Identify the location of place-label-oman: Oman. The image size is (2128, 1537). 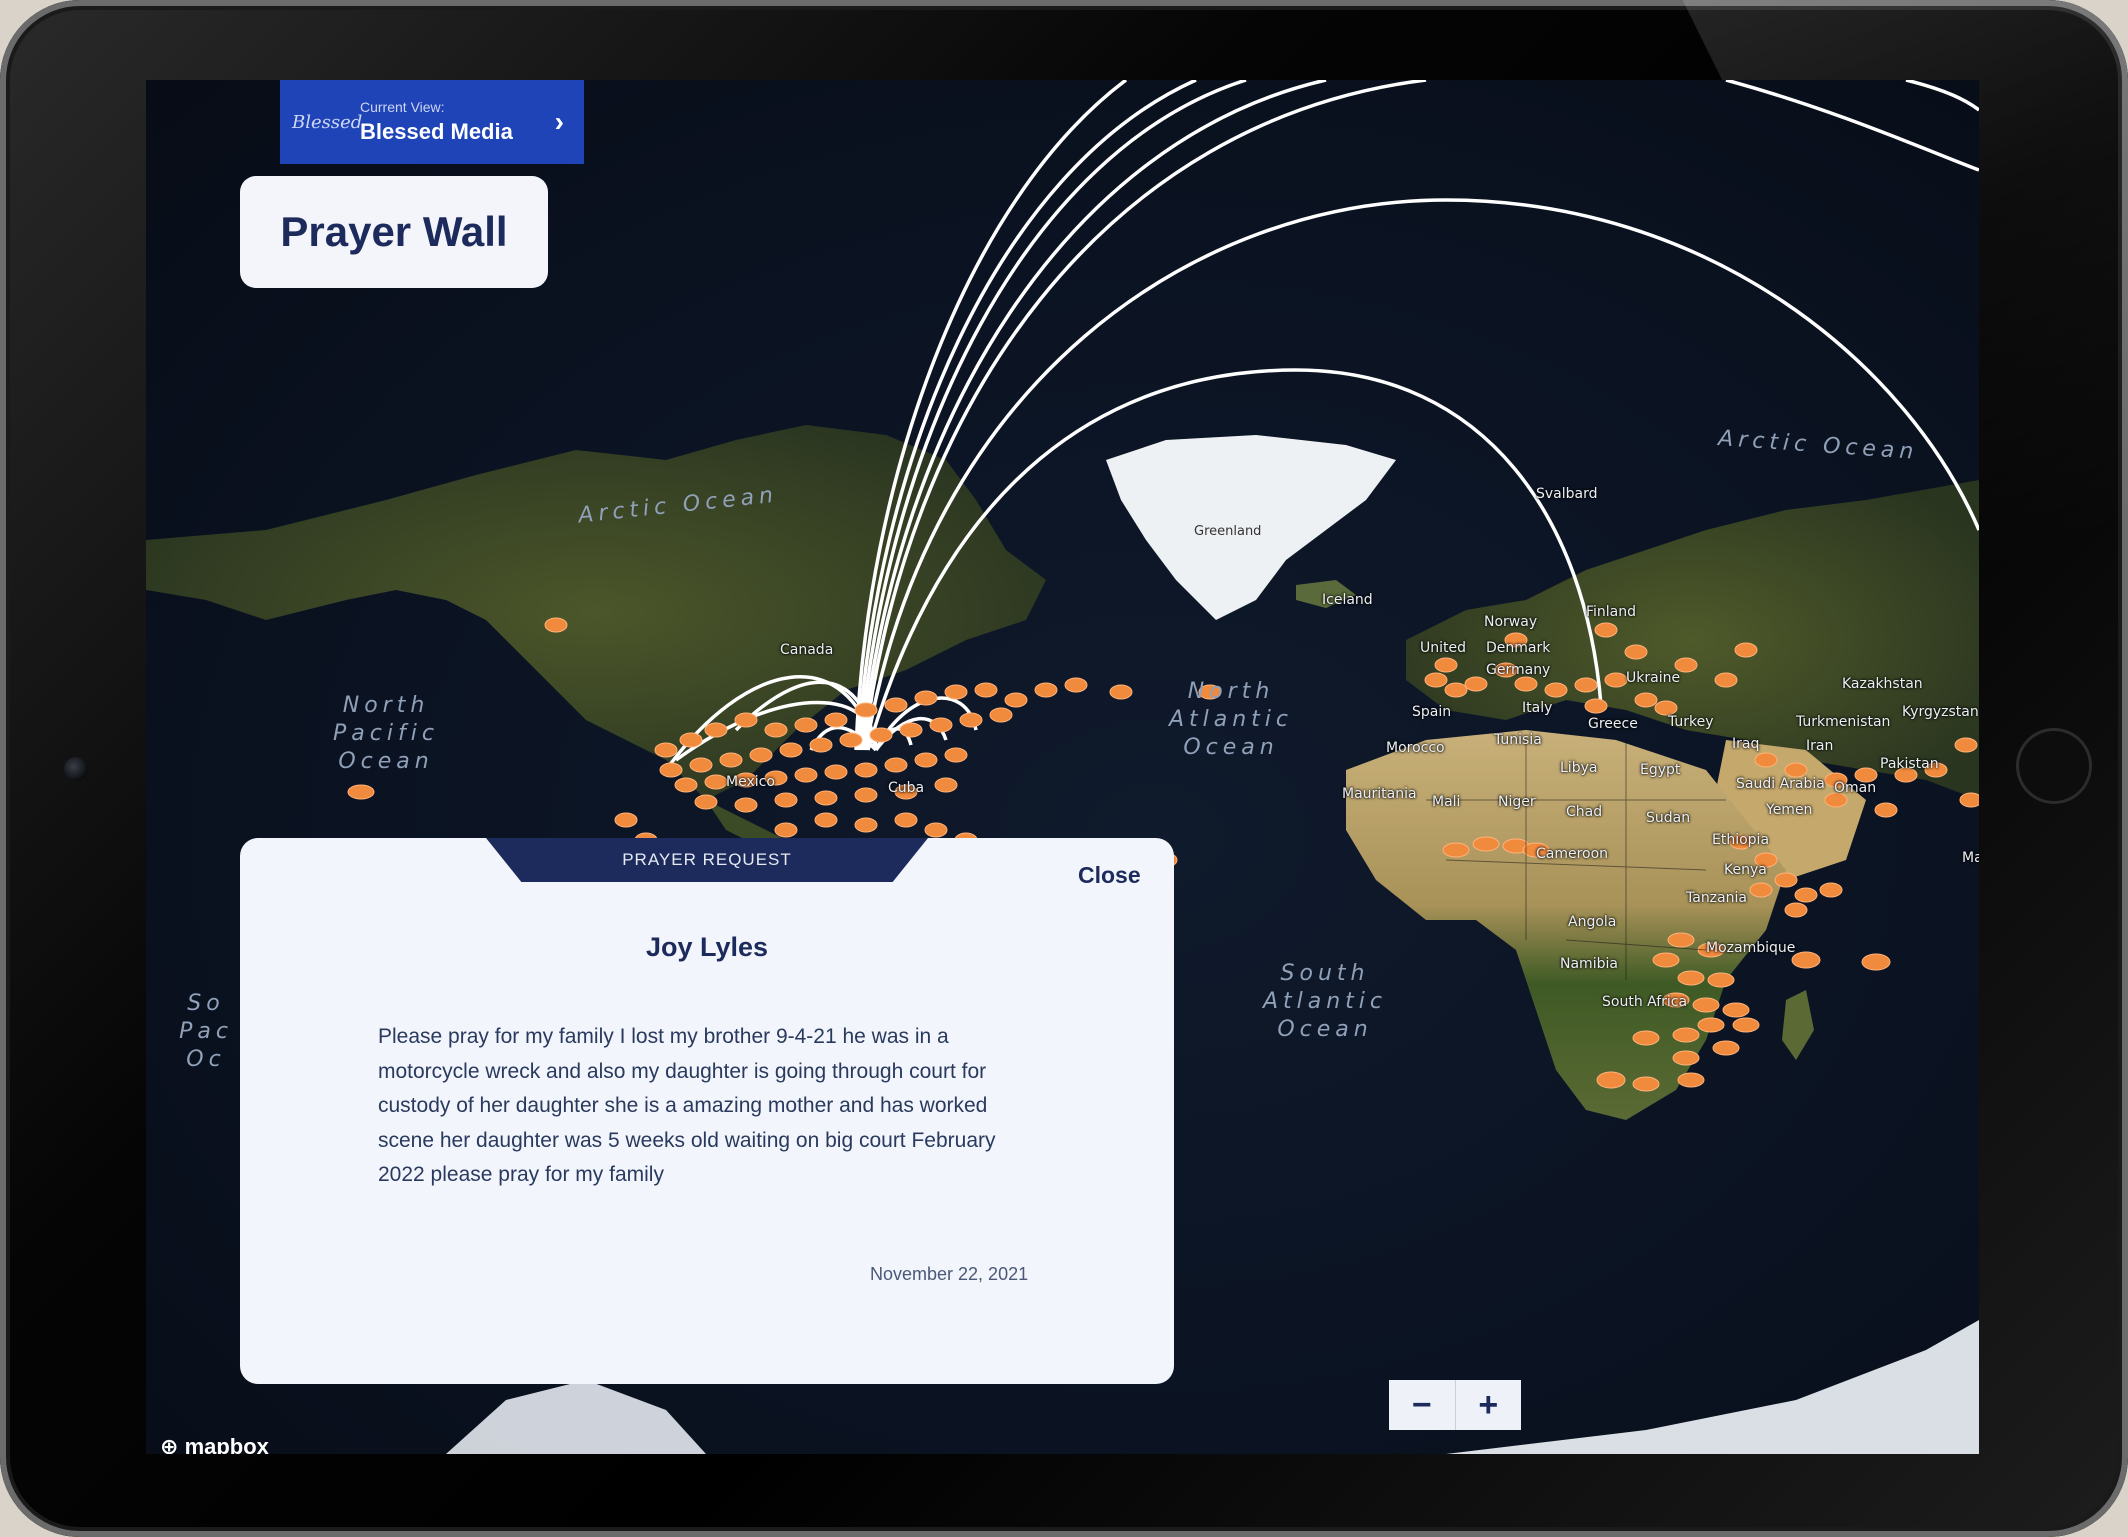
(1855, 788).